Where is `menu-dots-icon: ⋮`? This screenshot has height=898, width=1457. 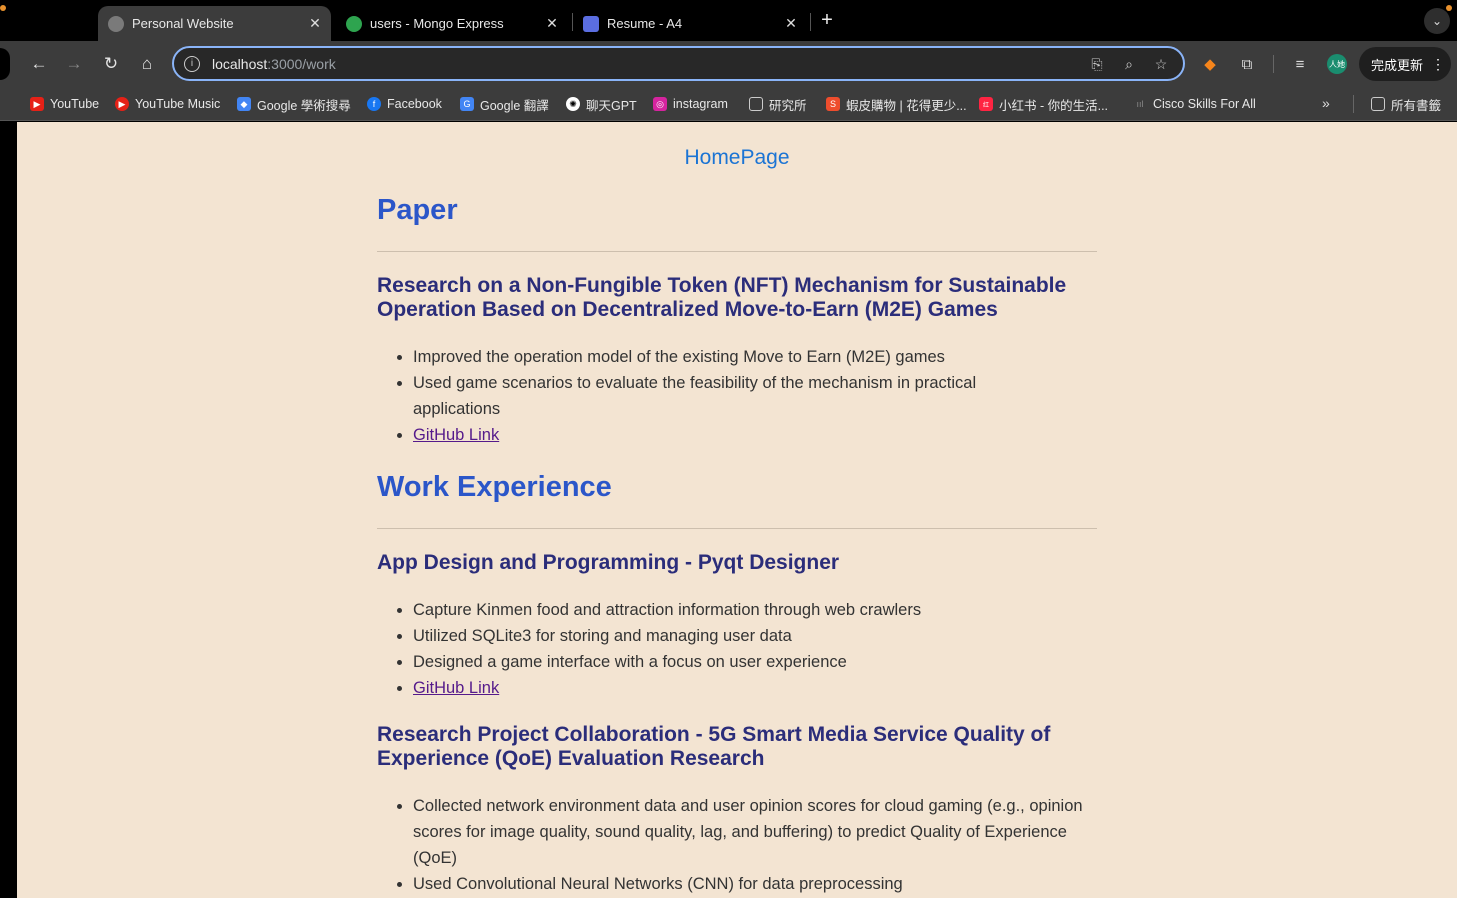 menu-dots-icon: ⋮ is located at coordinates (1438, 63).